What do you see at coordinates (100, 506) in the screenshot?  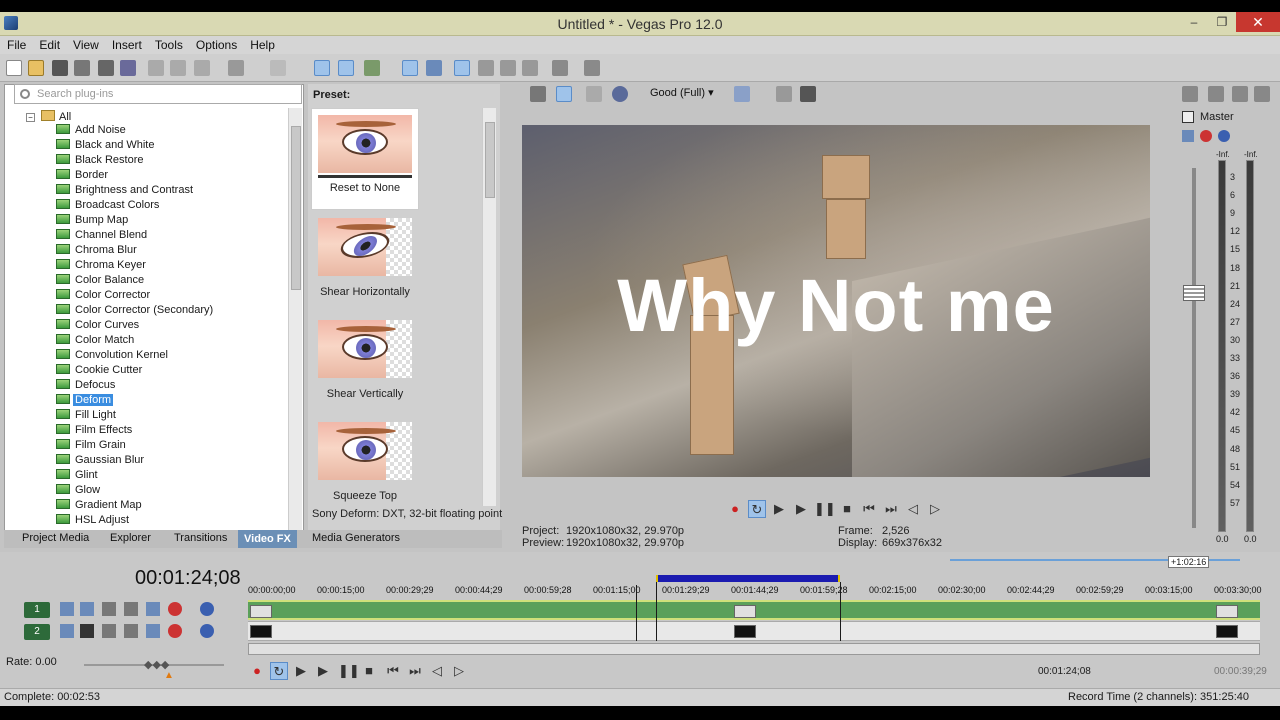 I see `plugin-item: Gradient Map` at bounding box center [100, 506].